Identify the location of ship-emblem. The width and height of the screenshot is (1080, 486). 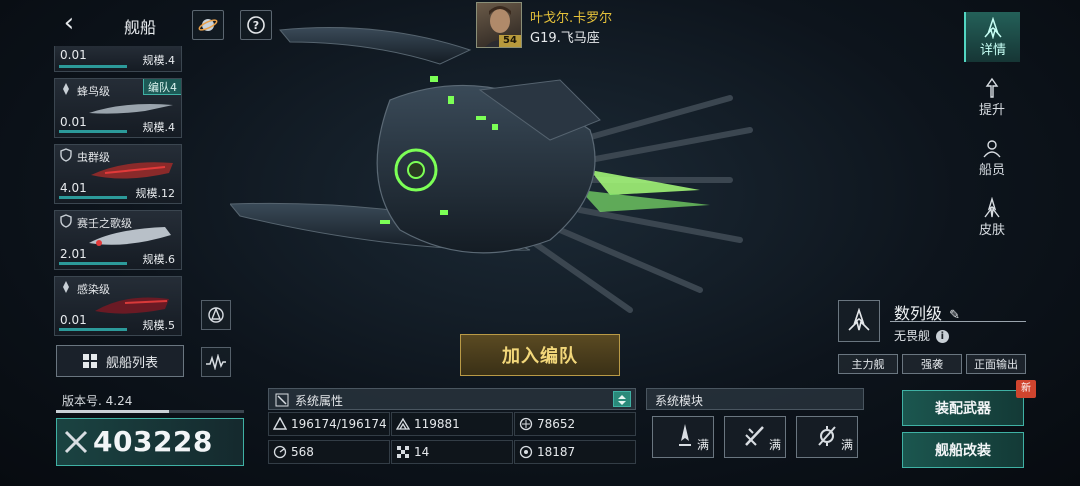
(859, 321).